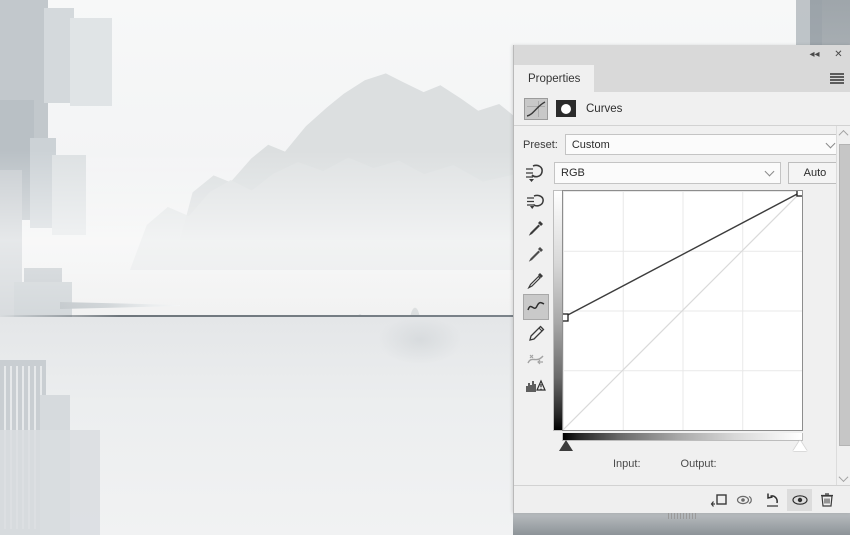 The image size is (850, 535). Describe the element at coordinates (800, 445) in the screenshot. I see `white-point-slider` at that location.